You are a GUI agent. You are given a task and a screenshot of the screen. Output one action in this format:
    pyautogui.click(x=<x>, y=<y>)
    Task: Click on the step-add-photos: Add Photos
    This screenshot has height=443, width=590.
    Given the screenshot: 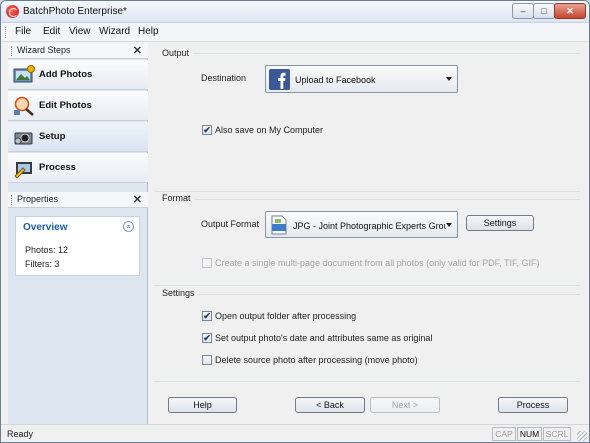 What is the action you would take?
    pyautogui.click(x=78, y=75)
    